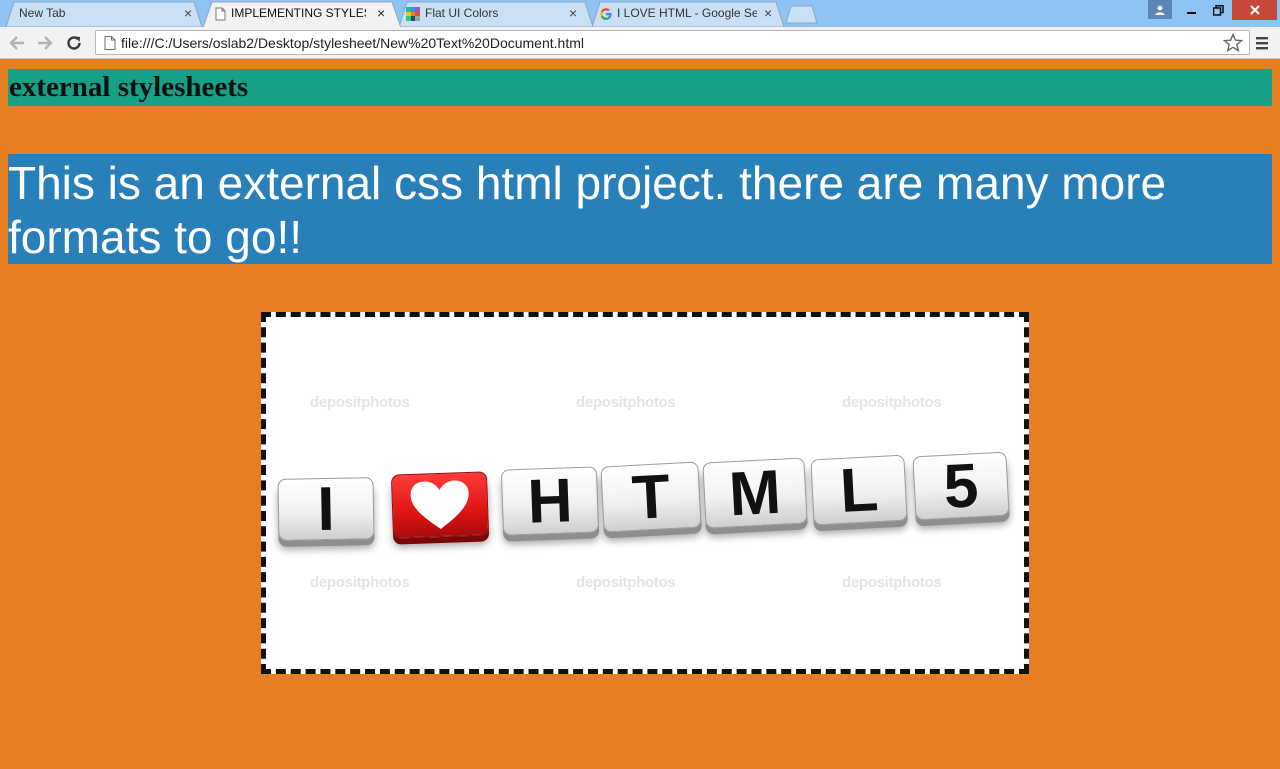  What do you see at coordinates (413, 14) in the screenshot?
I see `flat-ui-icon` at bounding box center [413, 14].